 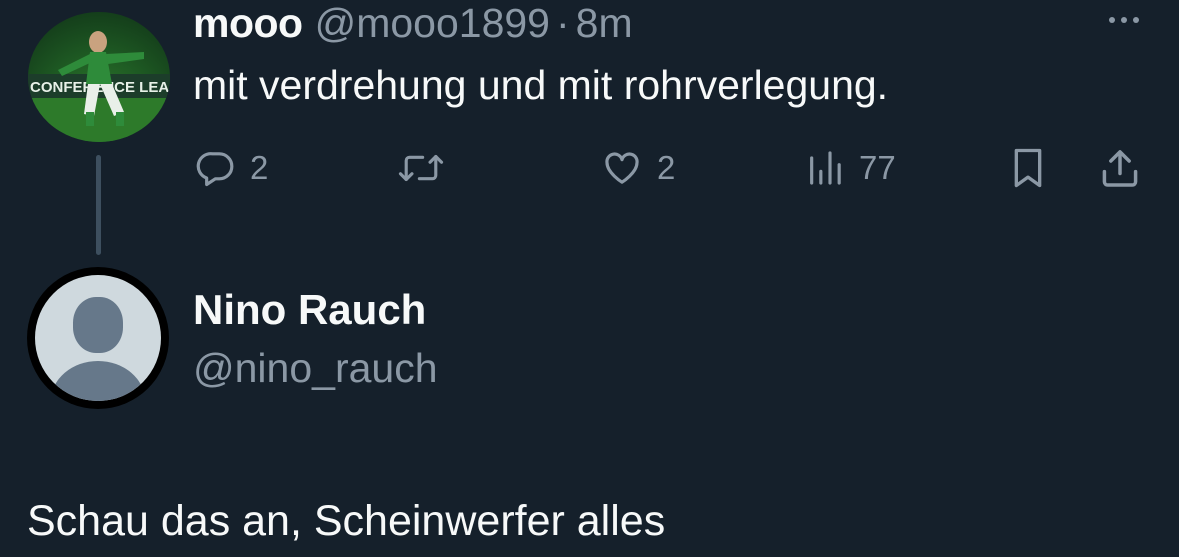 I want to click on mooo-avatar: CONFERENCE LEAGUE, so click(x=99, y=77).